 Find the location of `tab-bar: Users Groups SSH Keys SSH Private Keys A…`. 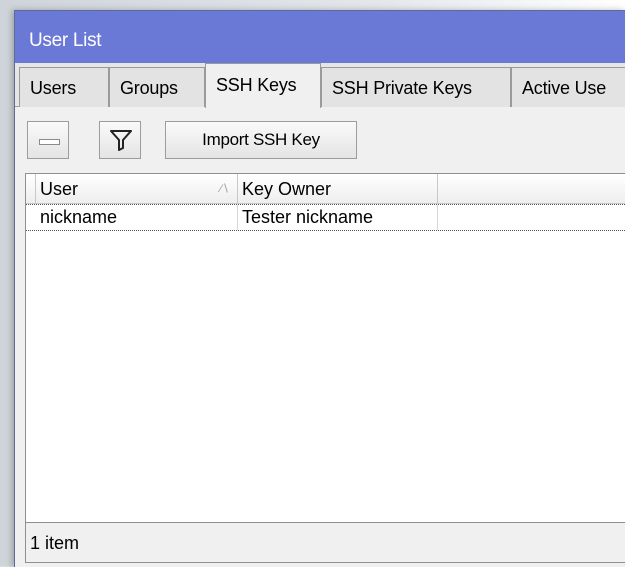

tab-bar: Users Groups SSH Keys SSH Private Keys A… is located at coordinates (320, 85).